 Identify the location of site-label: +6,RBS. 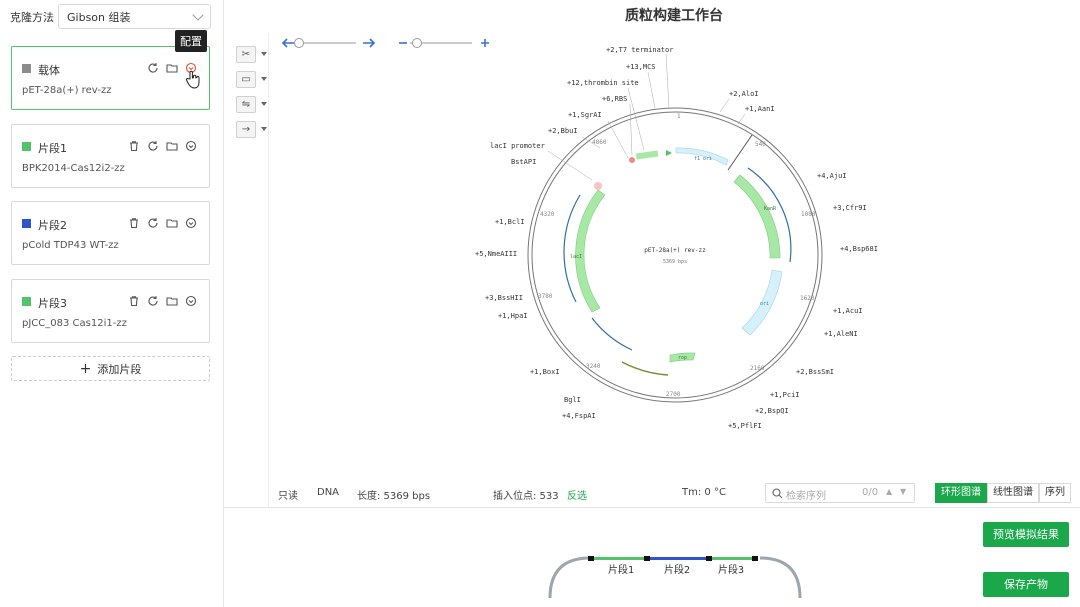
(614, 99).